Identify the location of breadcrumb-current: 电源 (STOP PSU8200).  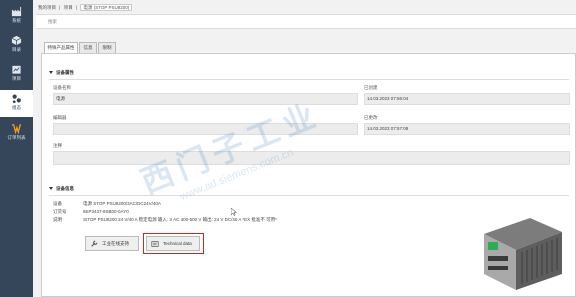
(106, 7).